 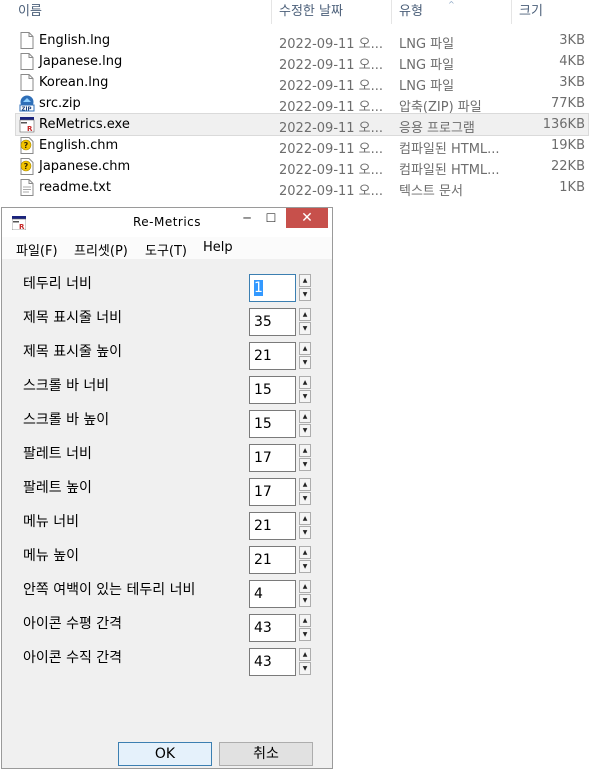 What do you see at coordinates (271, 218) in the screenshot?
I see `maximize-button: ☐` at bounding box center [271, 218].